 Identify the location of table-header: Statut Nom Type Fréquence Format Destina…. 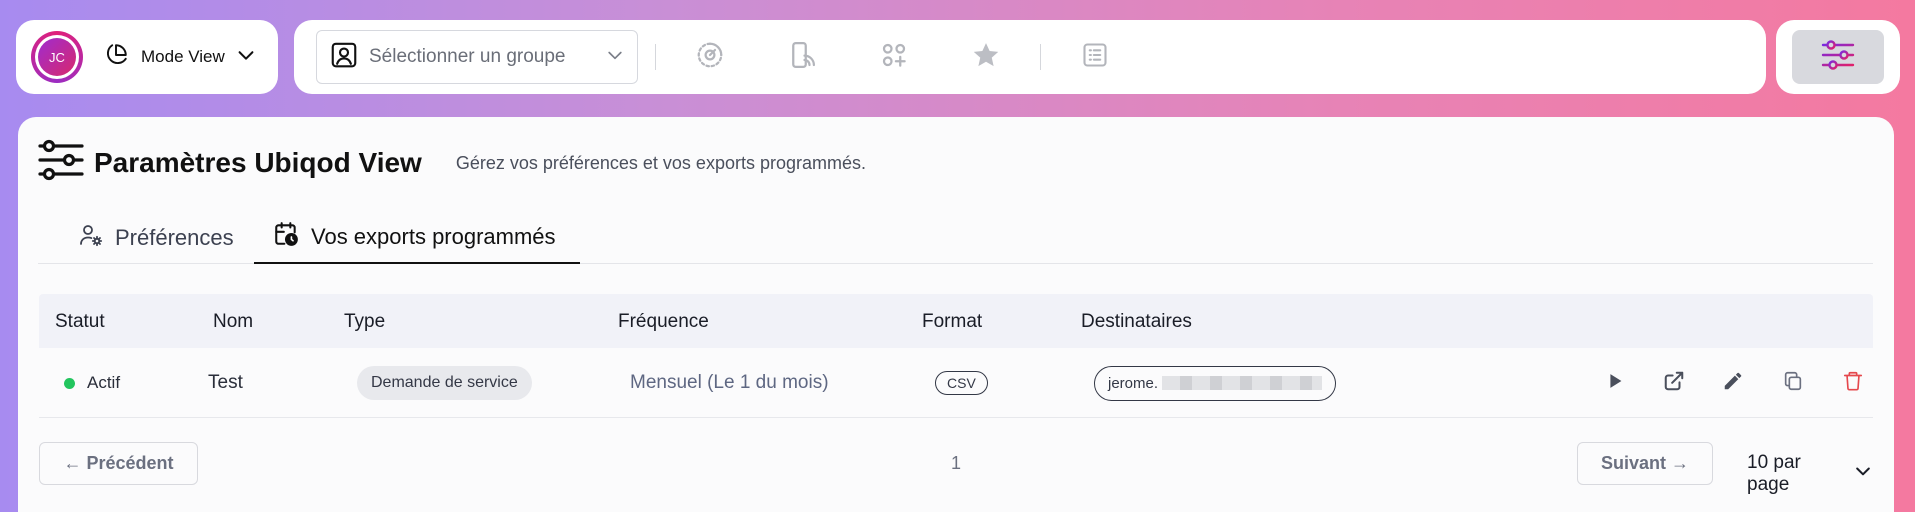
(956, 321).